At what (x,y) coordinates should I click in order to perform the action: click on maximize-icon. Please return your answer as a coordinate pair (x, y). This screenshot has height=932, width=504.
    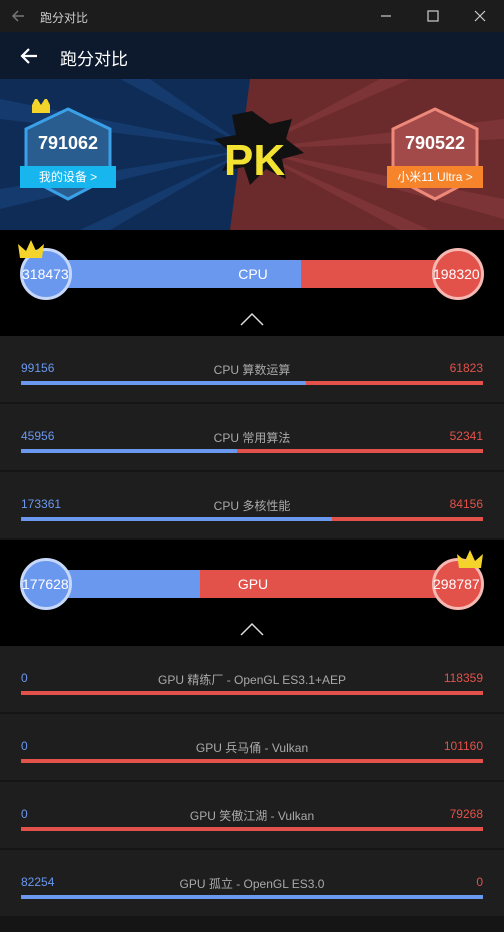
    Looking at the image, I should click on (433, 16).